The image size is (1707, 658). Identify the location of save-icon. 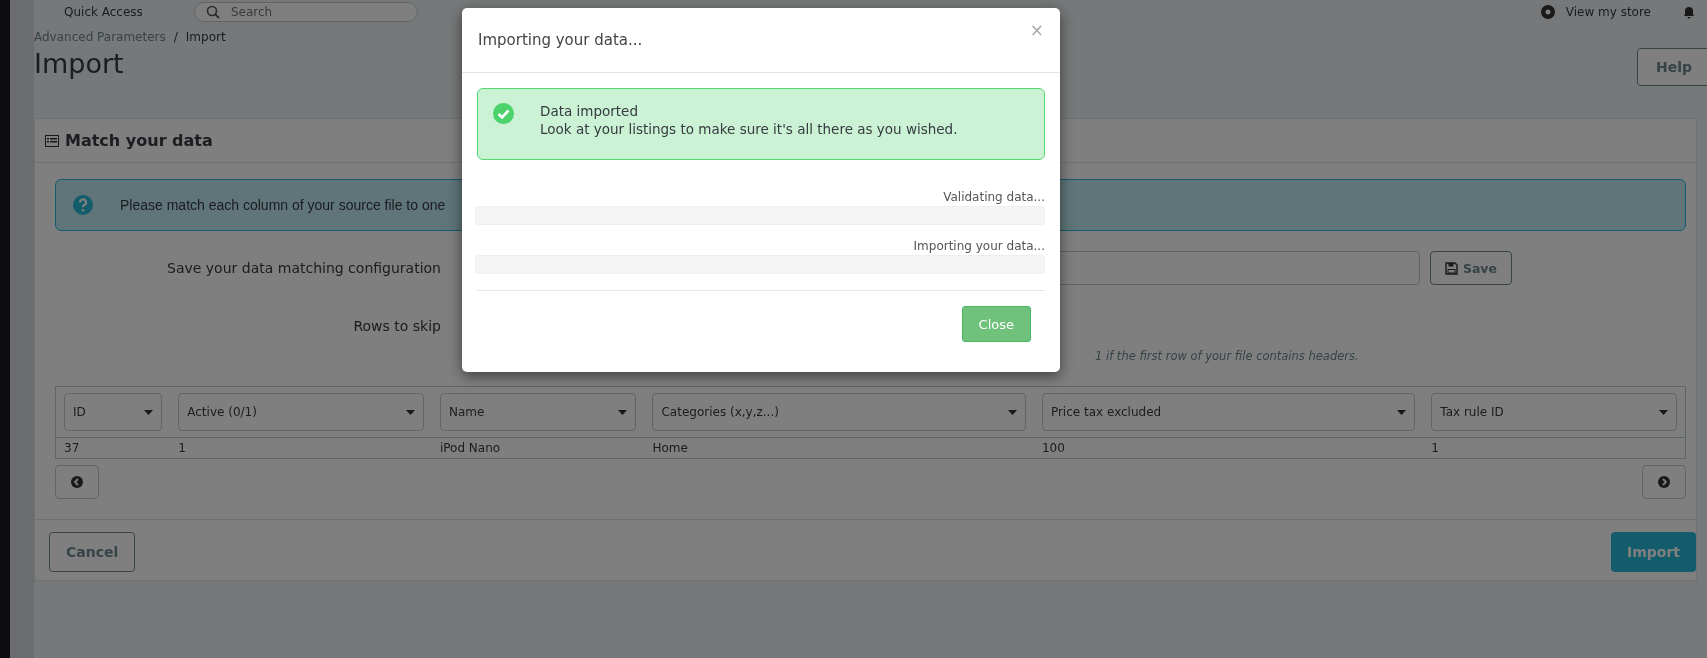
(1451, 268).